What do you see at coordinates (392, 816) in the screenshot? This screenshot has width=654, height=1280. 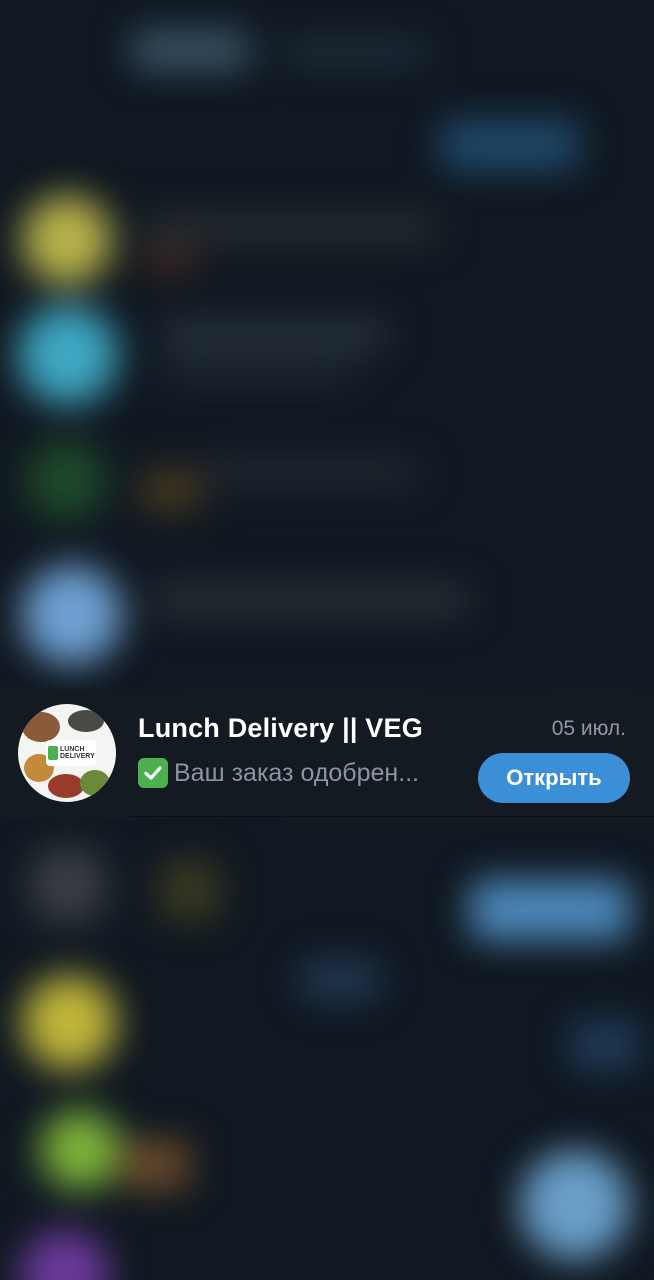 I see `divider` at bounding box center [392, 816].